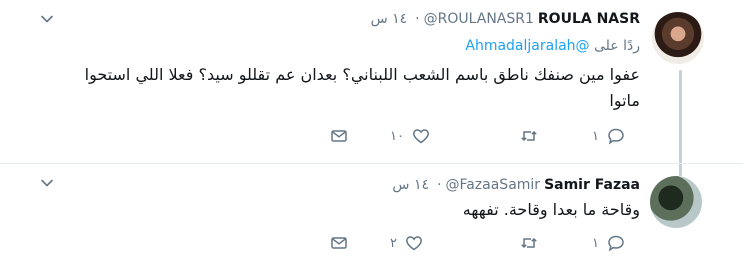 The image size is (743, 258). I want to click on tweet-header: ١٤ س · @FazaaSamir Samir Fazaa, so click(516, 185).